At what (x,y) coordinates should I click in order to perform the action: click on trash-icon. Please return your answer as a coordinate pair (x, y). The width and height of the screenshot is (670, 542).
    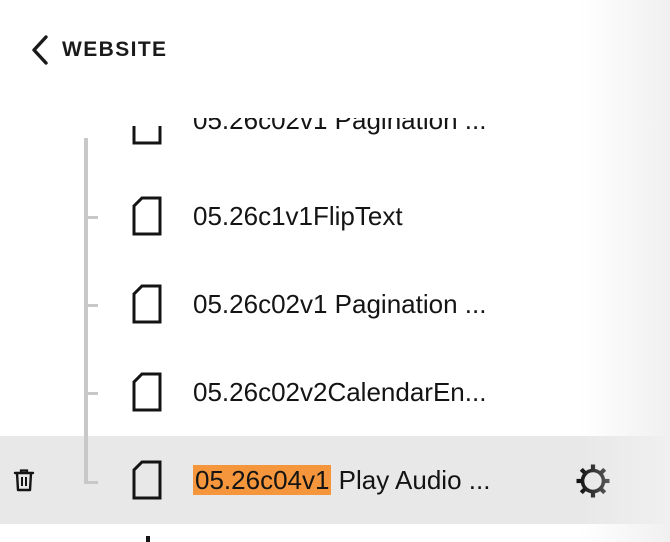
    Looking at the image, I should click on (24, 480).